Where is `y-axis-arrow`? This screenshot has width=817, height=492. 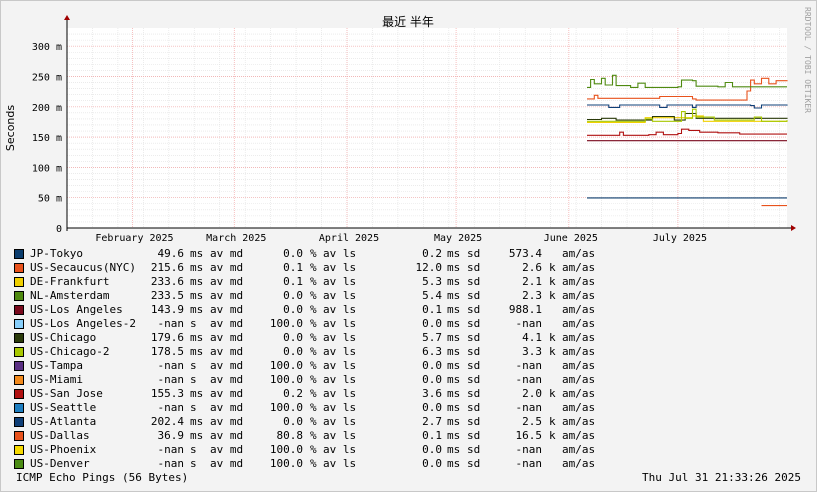
y-axis-arrow is located at coordinates (67, 17).